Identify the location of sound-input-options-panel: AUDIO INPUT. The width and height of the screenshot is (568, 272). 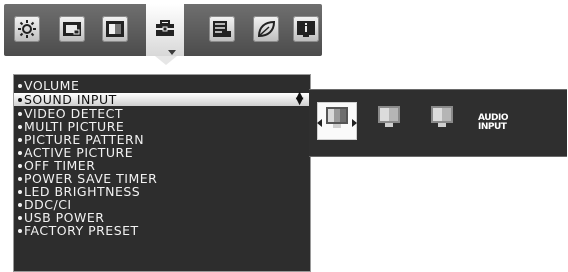
(438, 123).